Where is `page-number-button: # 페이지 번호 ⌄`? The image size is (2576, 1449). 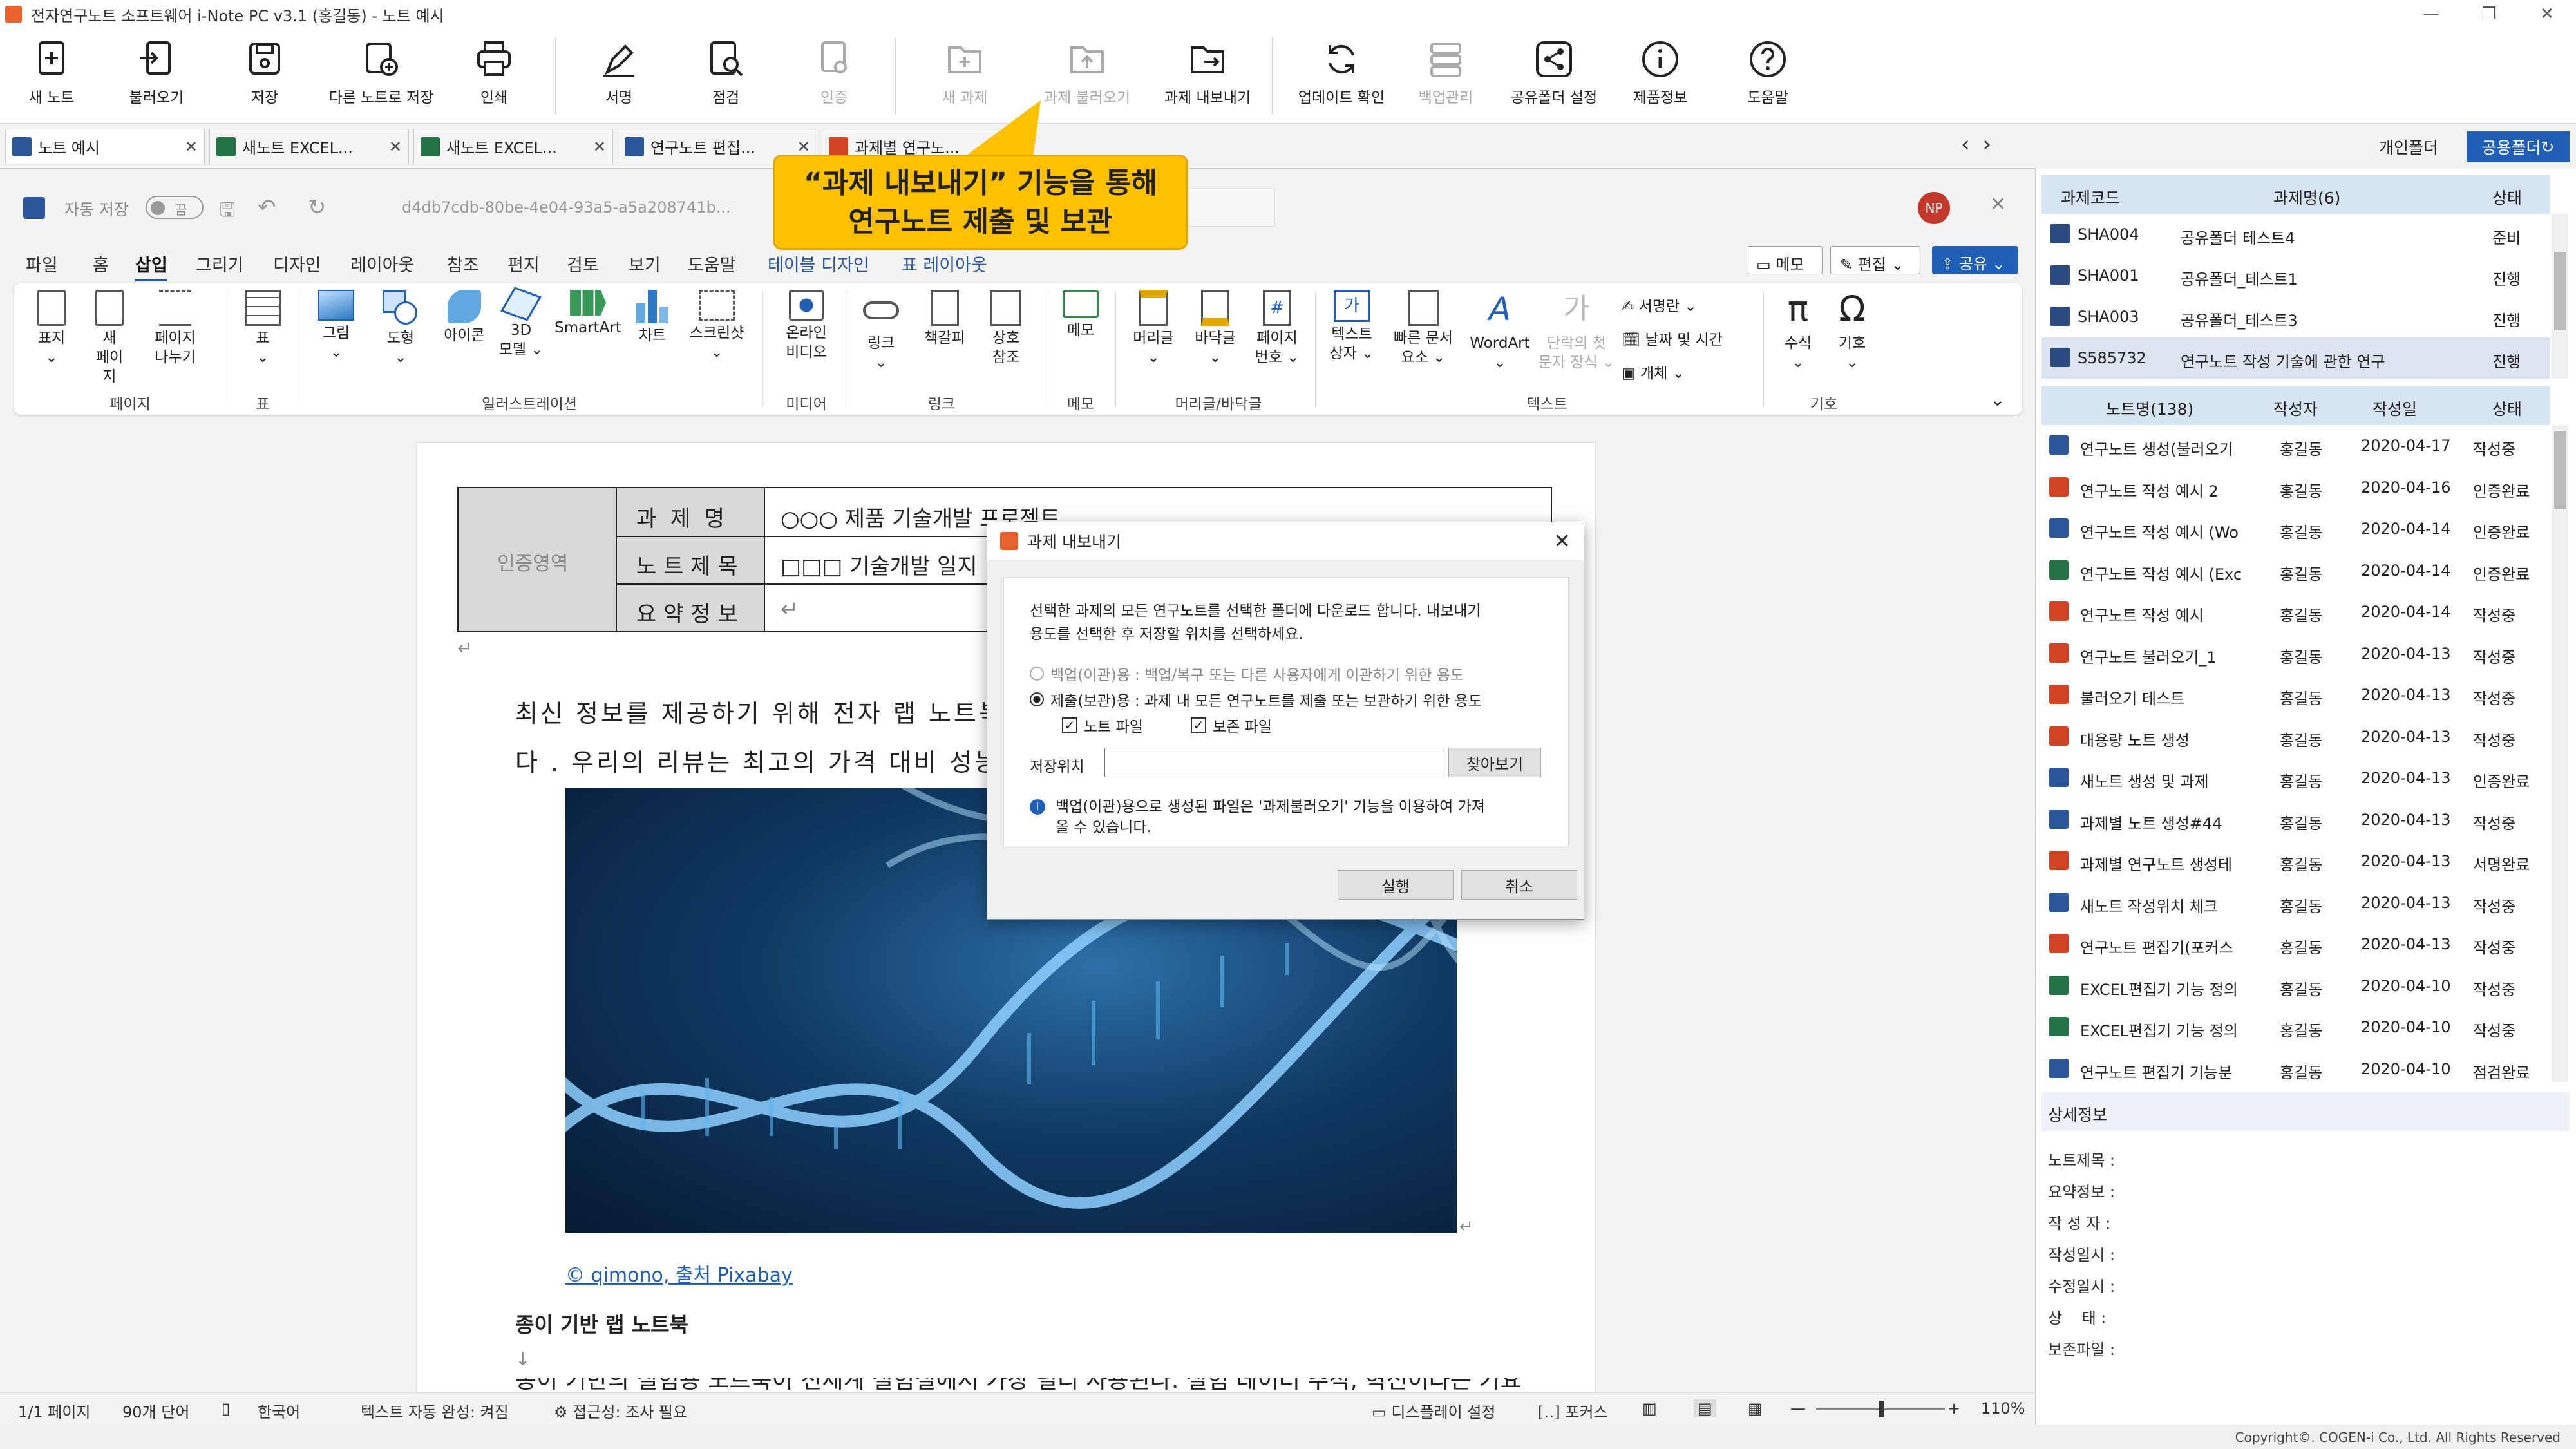
page-number-button: # 페이지 번호 ⌄ is located at coordinates (1277, 328).